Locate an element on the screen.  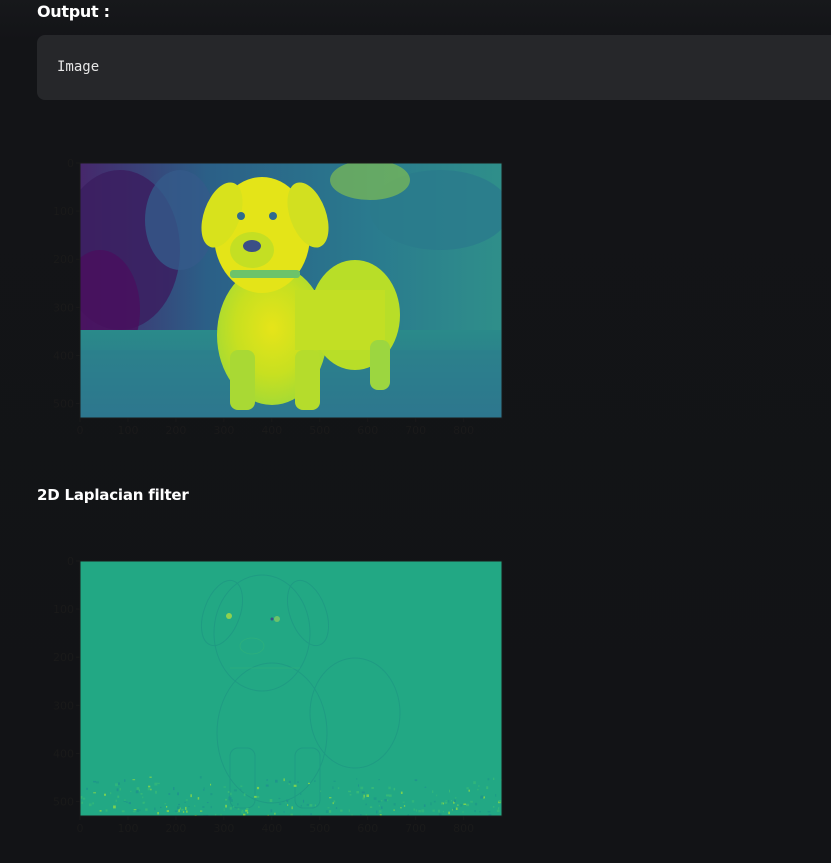
output-code-block: Image is located at coordinates (434, 67).